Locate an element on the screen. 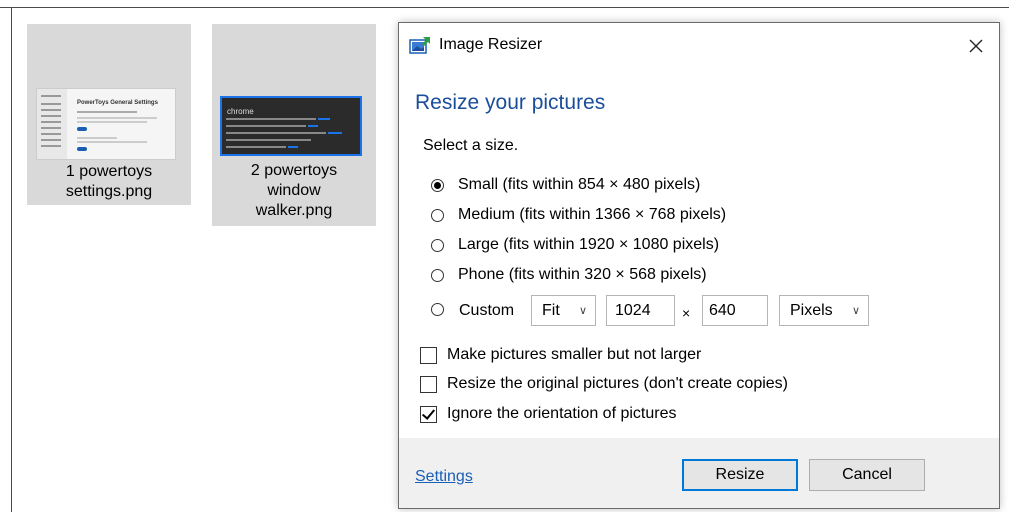 The image size is (1009, 512). size-option-medium: Medium (fits within 1366 × 768 pixels) is located at coordinates (578, 215).